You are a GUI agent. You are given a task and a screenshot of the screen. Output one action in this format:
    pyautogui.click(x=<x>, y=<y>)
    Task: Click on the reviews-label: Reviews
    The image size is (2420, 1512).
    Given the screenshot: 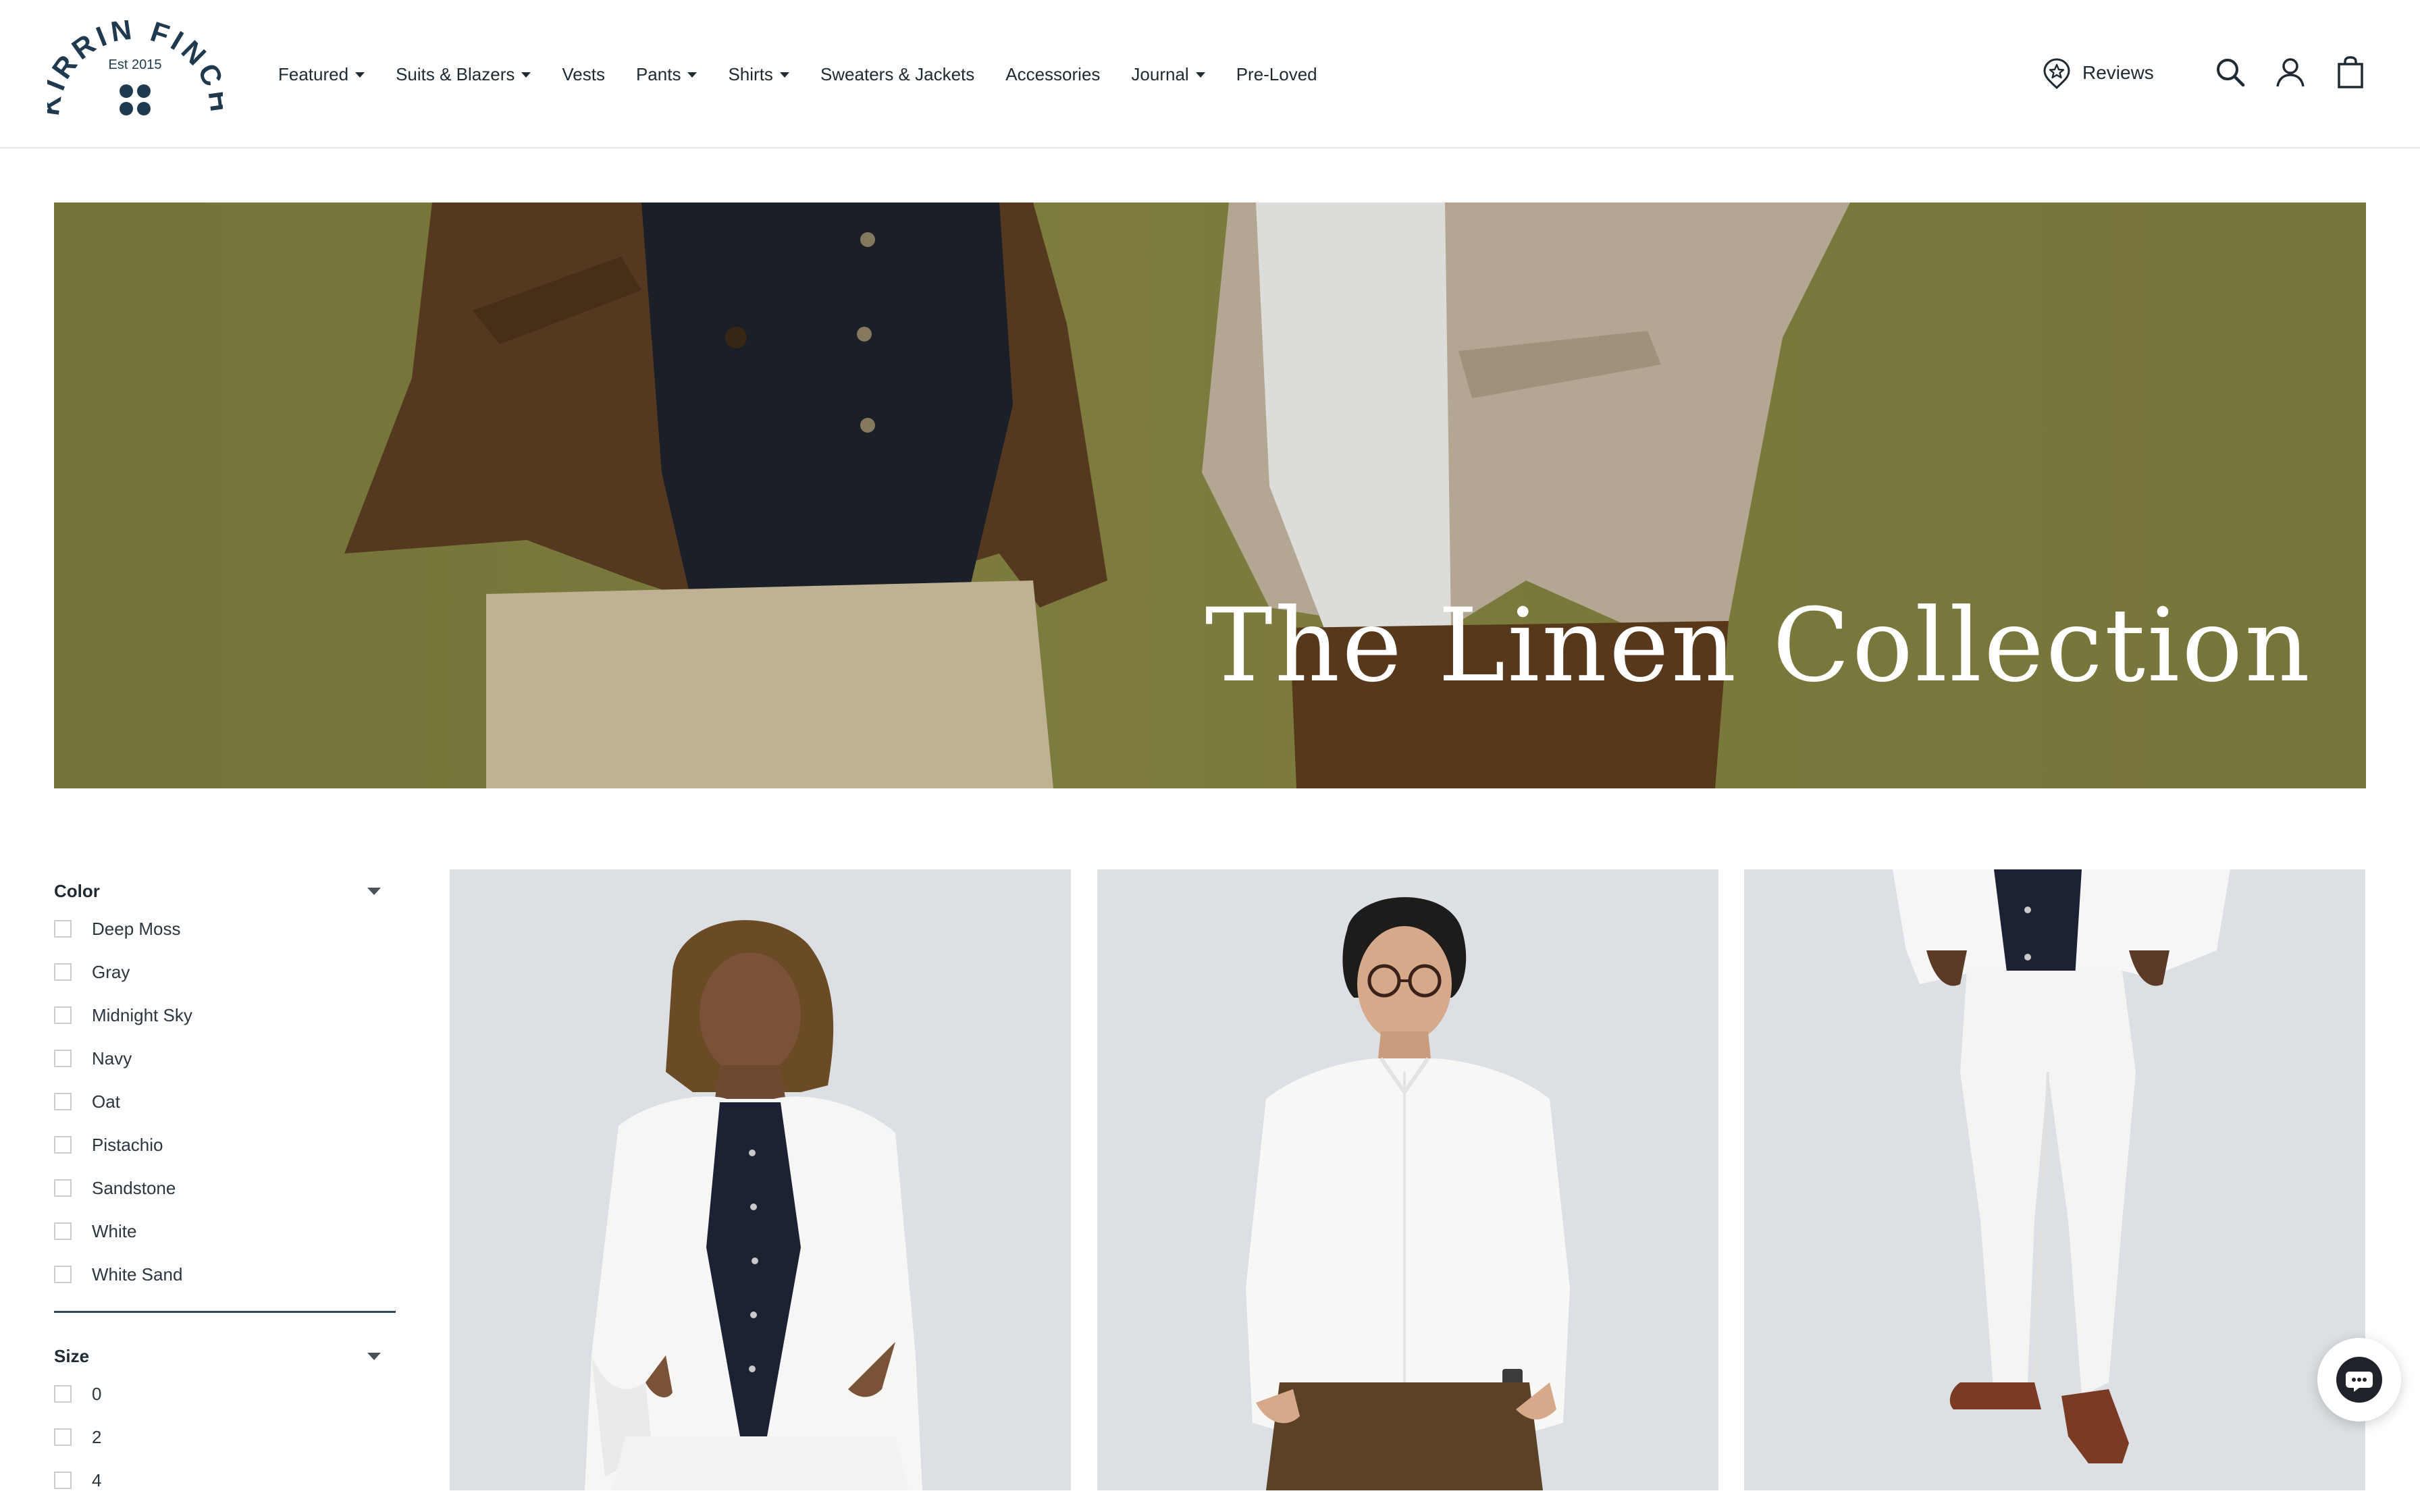 What is the action you would take?
    pyautogui.click(x=2118, y=72)
    